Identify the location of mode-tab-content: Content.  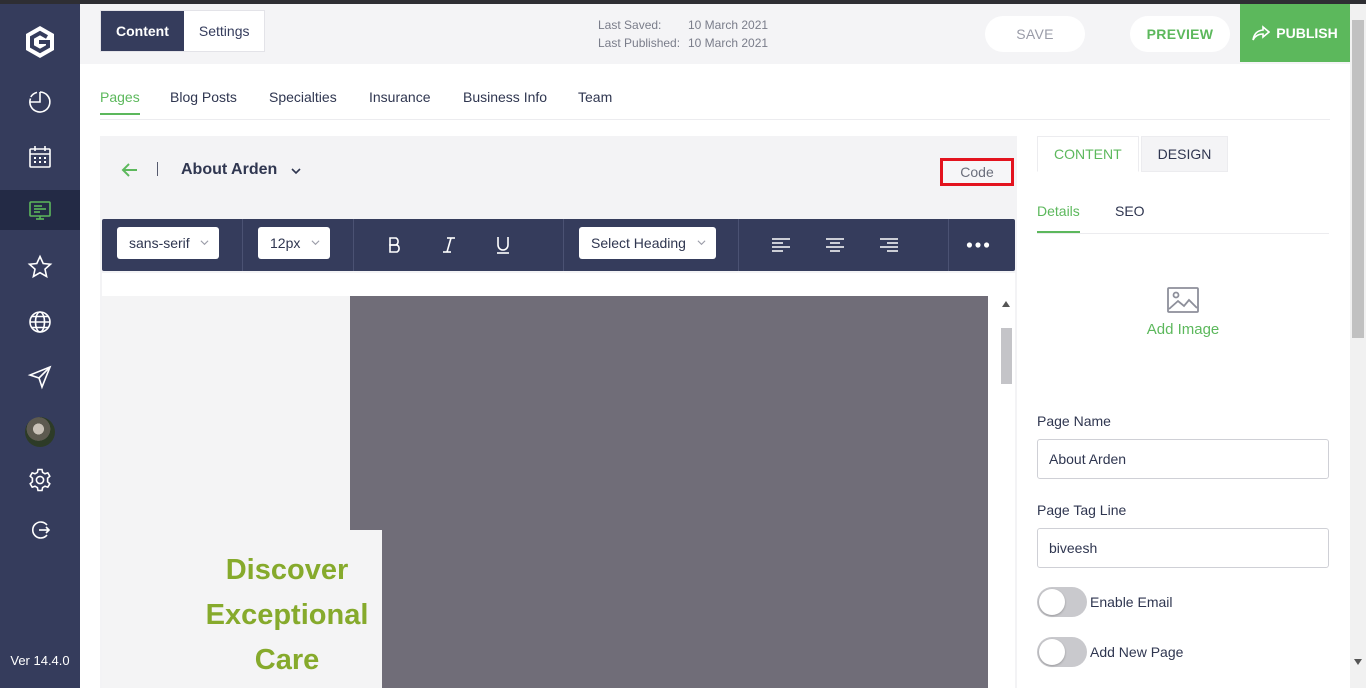
(142, 31).